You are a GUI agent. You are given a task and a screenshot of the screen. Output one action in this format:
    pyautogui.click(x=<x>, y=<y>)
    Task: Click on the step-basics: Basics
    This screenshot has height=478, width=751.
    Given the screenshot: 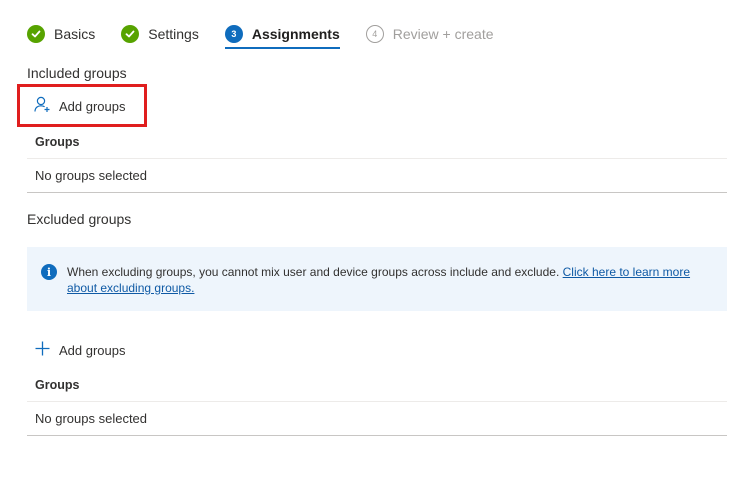 What is the action you would take?
    pyautogui.click(x=61, y=34)
    